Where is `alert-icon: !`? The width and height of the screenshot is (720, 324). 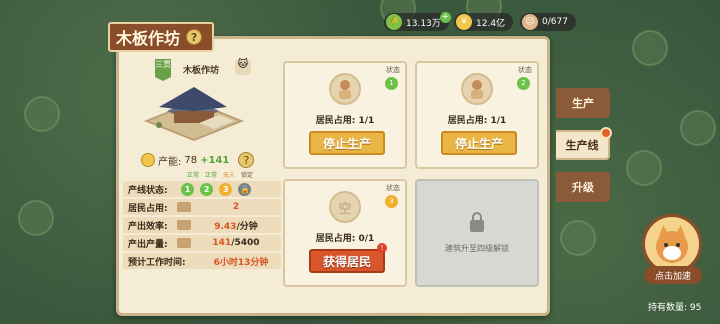 alert-icon: ! is located at coordinates (382, 248).